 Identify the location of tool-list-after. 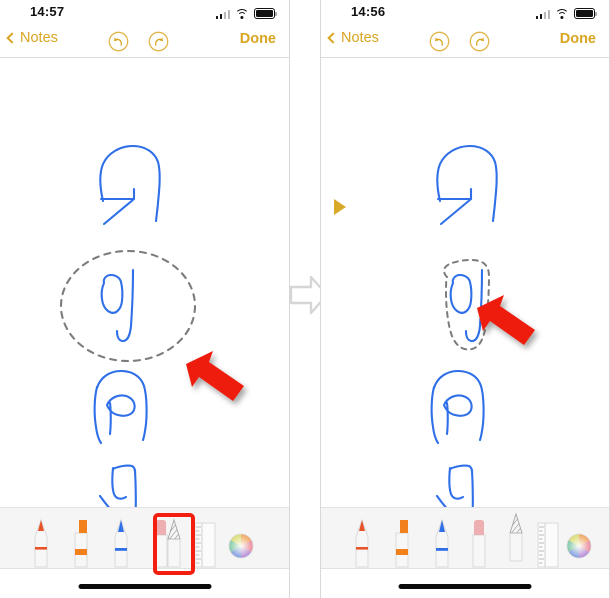
(465, 538).